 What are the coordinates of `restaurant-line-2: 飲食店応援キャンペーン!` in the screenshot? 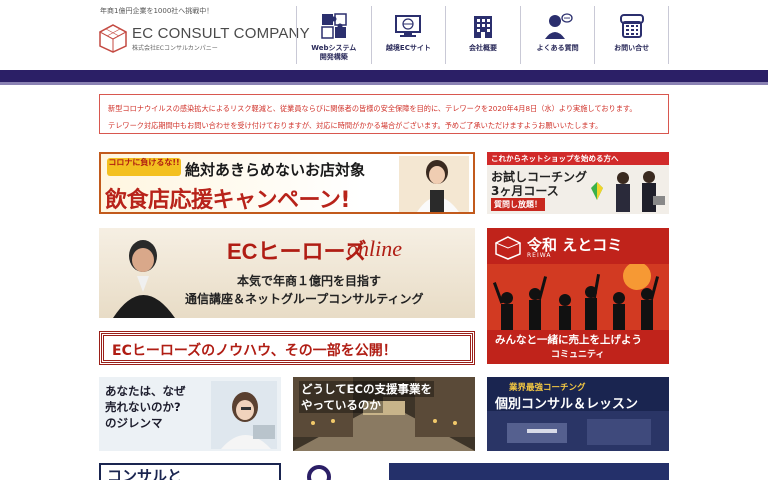 It's located at (227, 200).